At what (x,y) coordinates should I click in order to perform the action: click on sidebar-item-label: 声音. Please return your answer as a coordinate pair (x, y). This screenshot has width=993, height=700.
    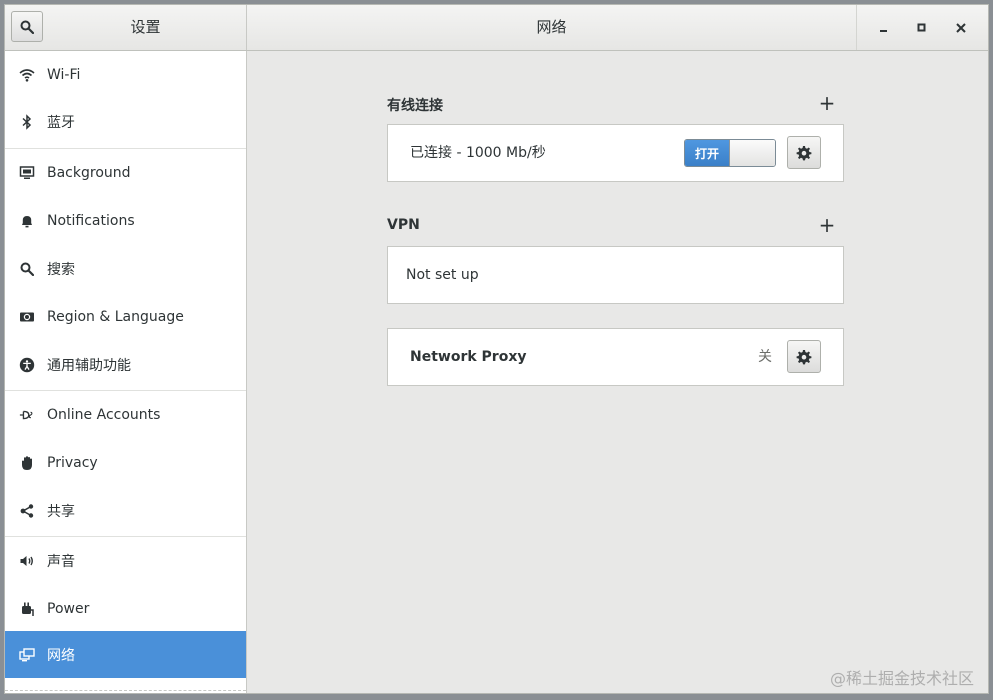
    Looking at the image, I should click on (61, 561).